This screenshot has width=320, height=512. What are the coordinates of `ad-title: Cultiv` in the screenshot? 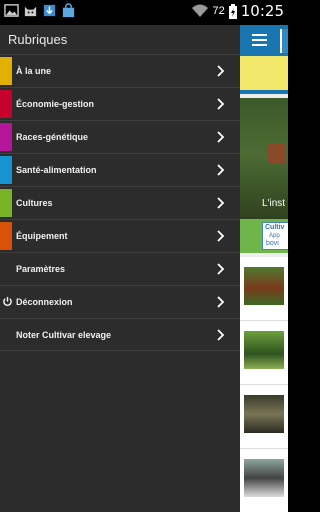 It's located at (275, 227).